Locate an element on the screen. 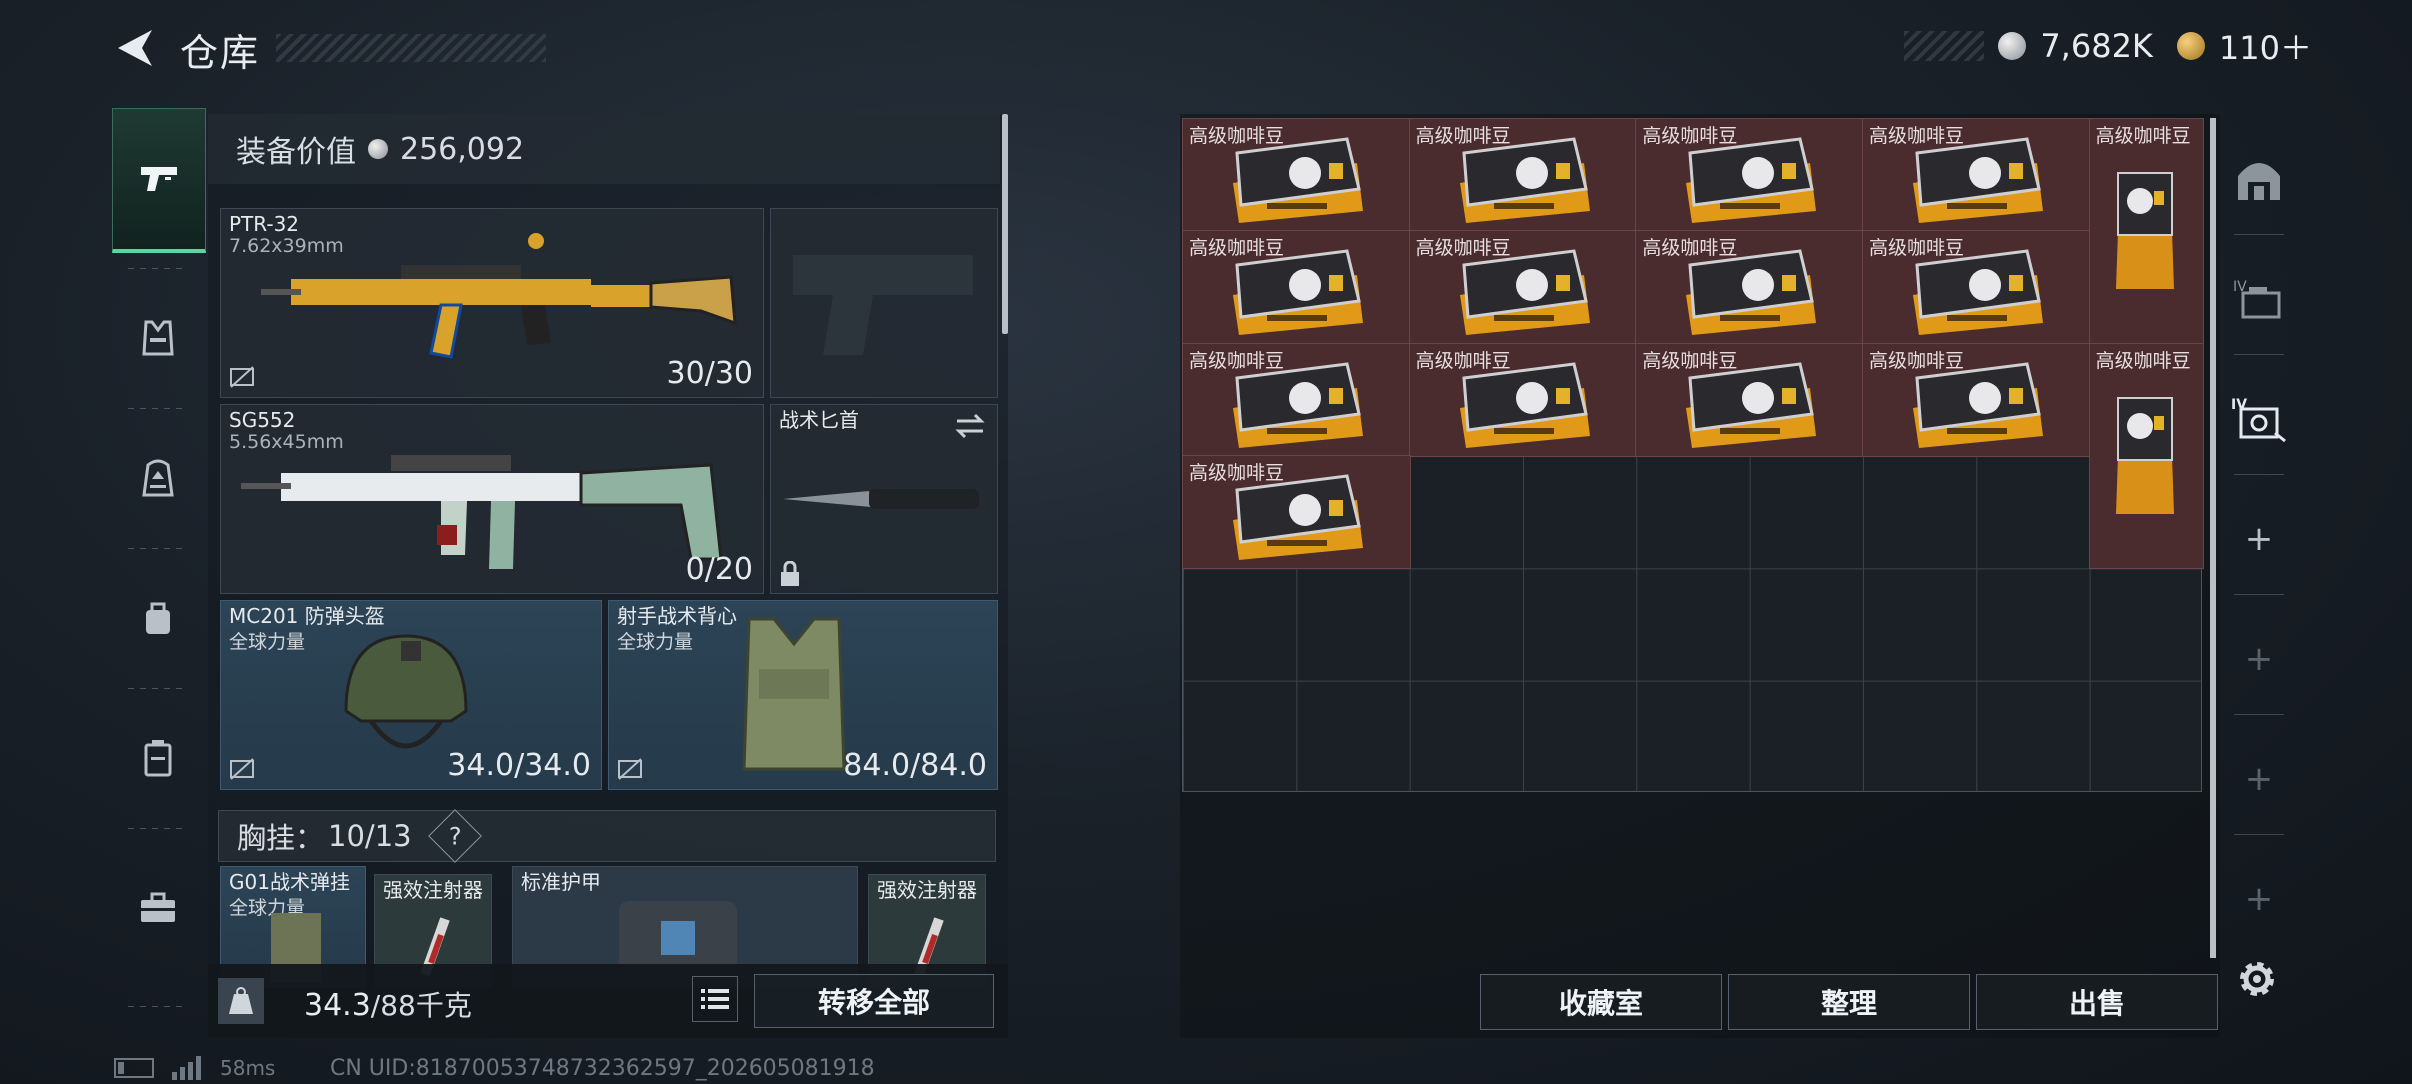 This screenshot has width=2412, height=1084. transfer-all-button: 转移全部 is located at coordinates (874, 1001).